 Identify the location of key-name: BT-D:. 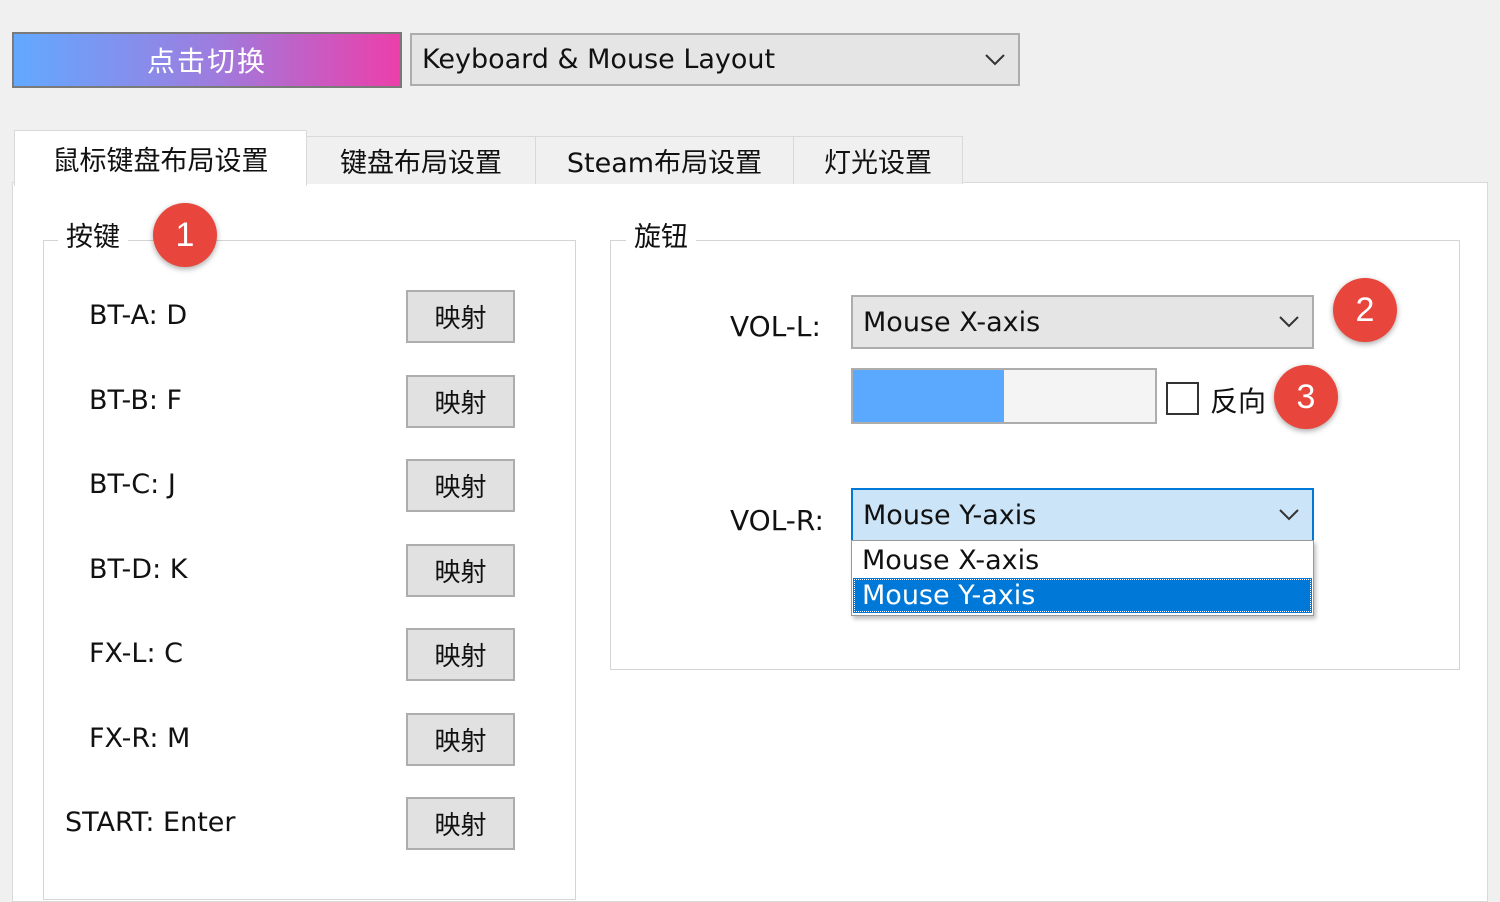
(125, 569).